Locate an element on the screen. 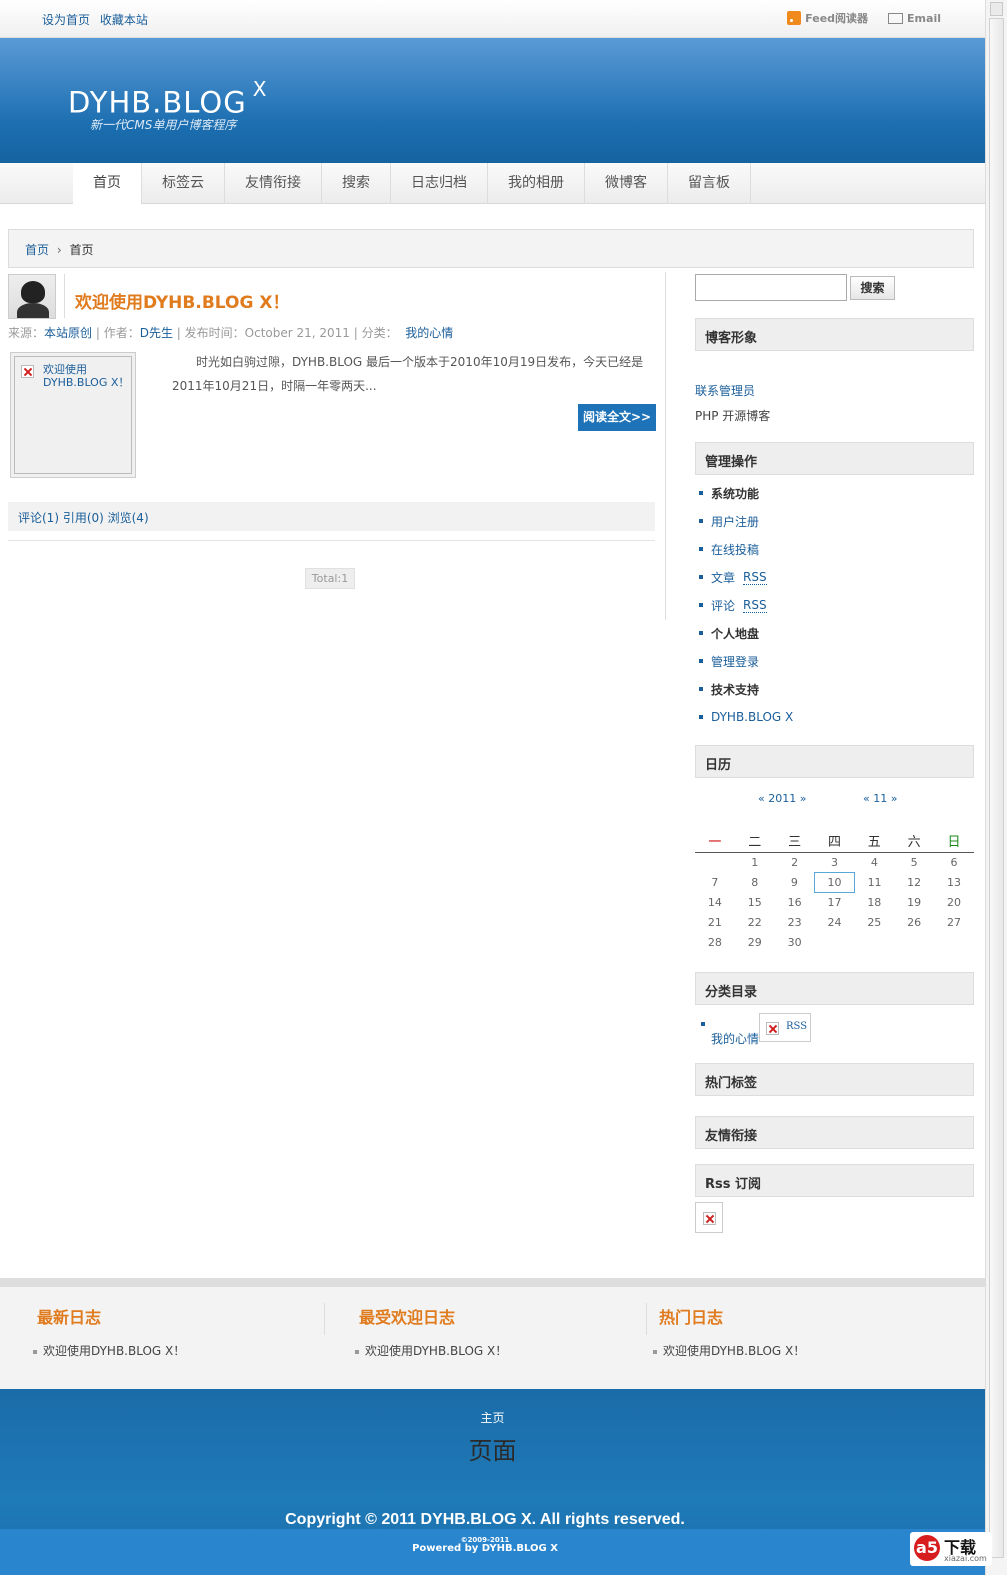 The height and width of the screenshot is (1575, 1007). calendar-day: 17 is located at coordinates (835, 902).